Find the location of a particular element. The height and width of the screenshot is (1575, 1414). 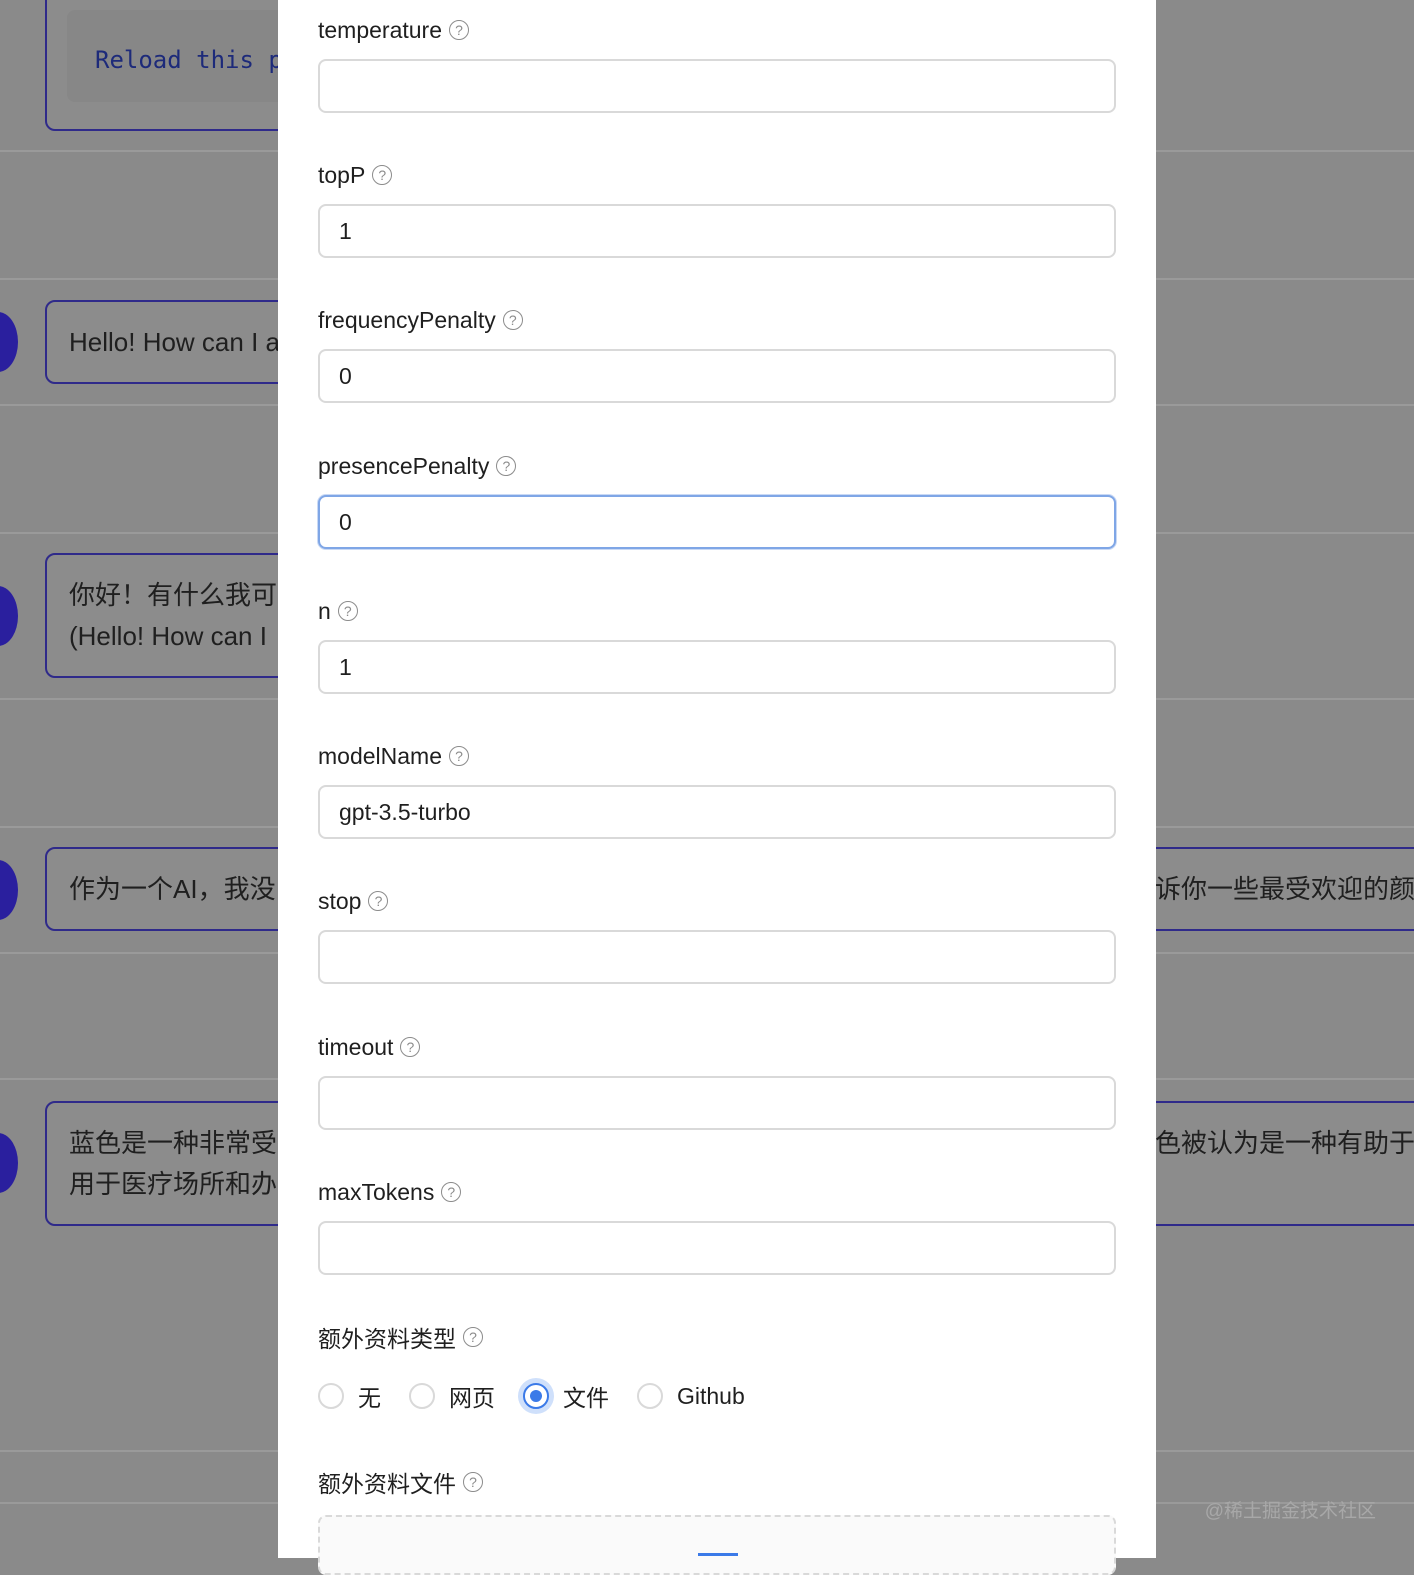

code-block: Reload this pa is located at coordinates (185, 56).